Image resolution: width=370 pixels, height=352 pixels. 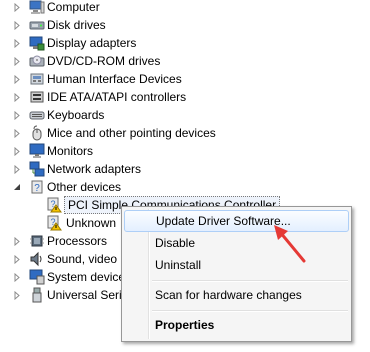 I want to click on menu-item-uninstall: Uninstall, so click(x=236, y=265).